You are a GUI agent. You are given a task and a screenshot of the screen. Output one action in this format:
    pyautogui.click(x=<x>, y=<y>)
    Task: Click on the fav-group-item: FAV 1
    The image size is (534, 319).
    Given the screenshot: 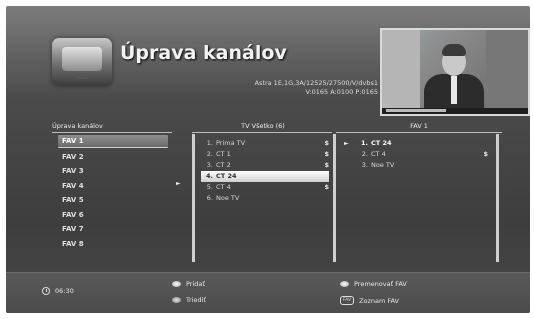 What is the action you would take?
    pyautogui.click(x=113, y=141)
    